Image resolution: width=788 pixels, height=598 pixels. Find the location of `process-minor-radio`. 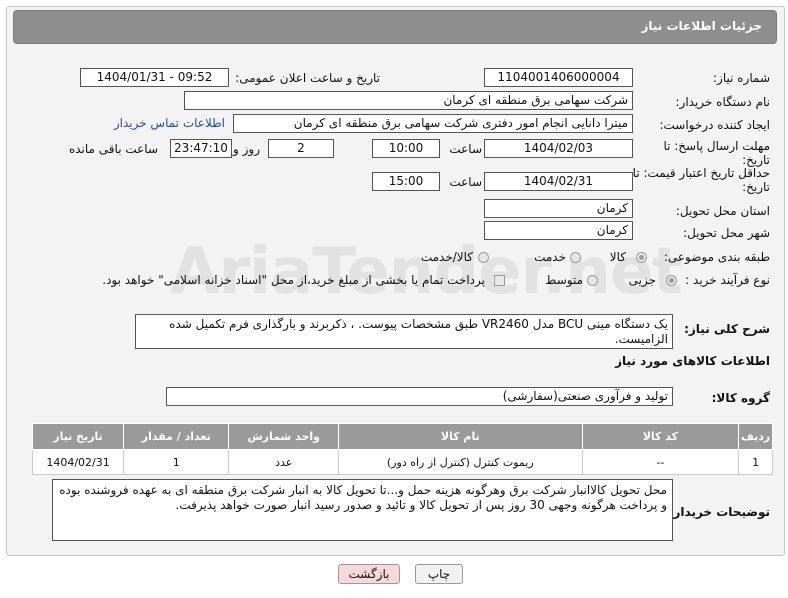

process-minor-radio is located at coordinates (671, 280).